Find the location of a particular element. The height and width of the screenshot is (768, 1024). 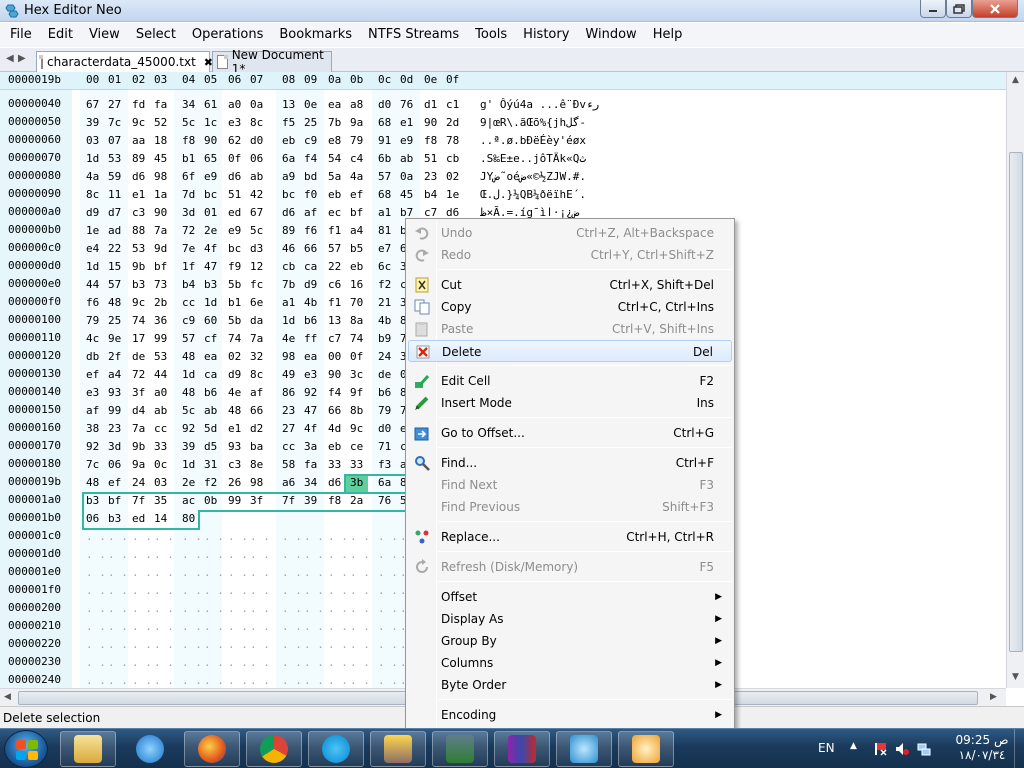

byte-cell: 01 is located at coordinates (213, 213).